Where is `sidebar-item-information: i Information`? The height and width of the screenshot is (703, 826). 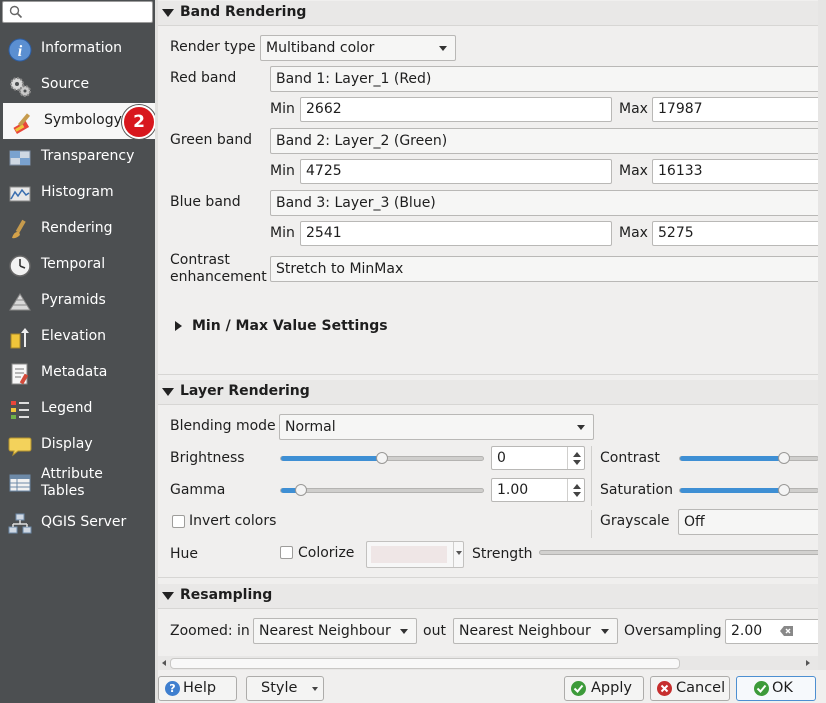 sidebar-item-information: i Information is located at coordinates (77, 49).